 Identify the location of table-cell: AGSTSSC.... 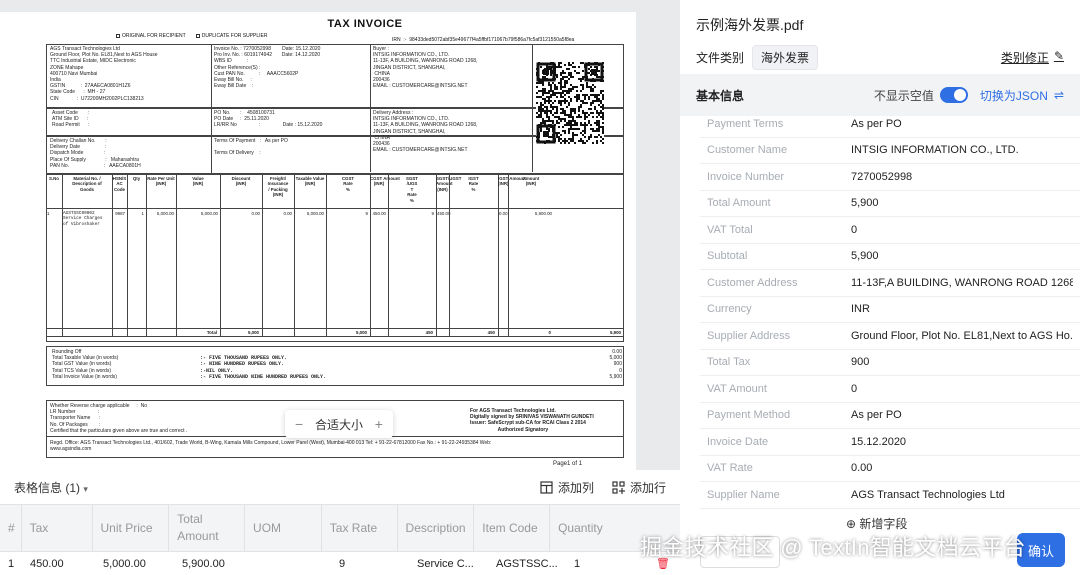
(527, 563).